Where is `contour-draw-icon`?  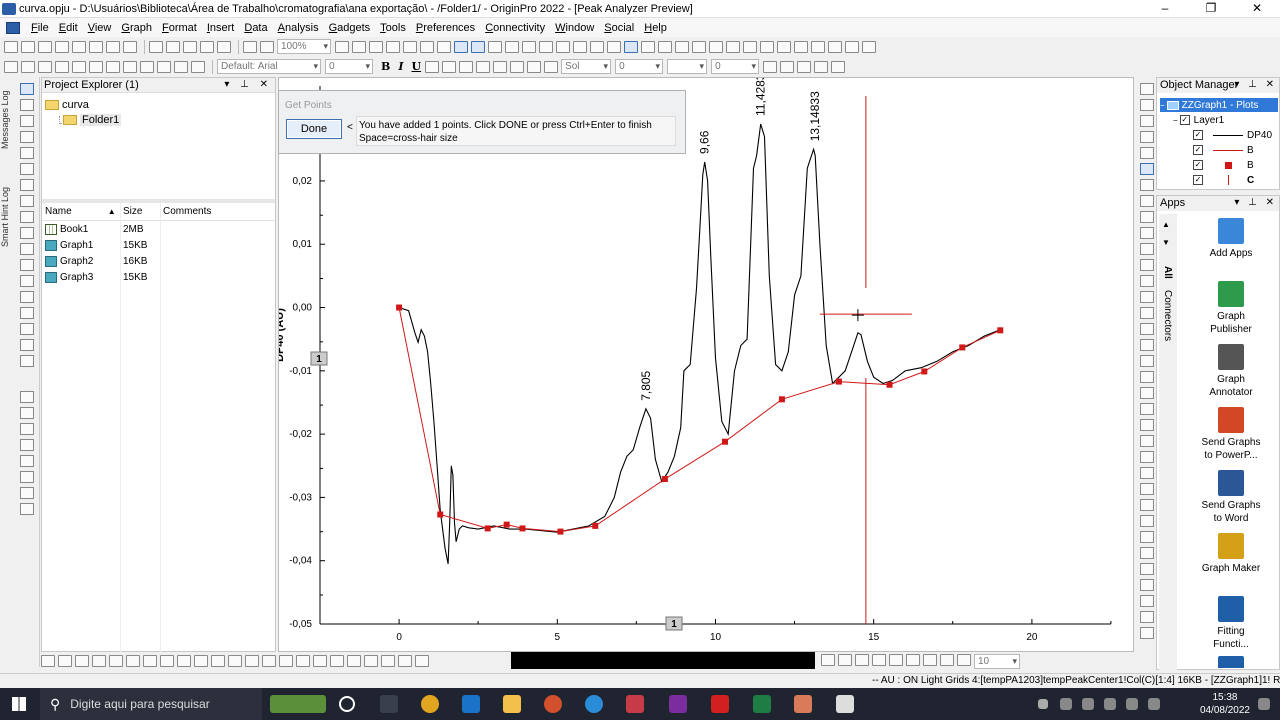 contour-draw-icon is located at coordinates (201, 661).